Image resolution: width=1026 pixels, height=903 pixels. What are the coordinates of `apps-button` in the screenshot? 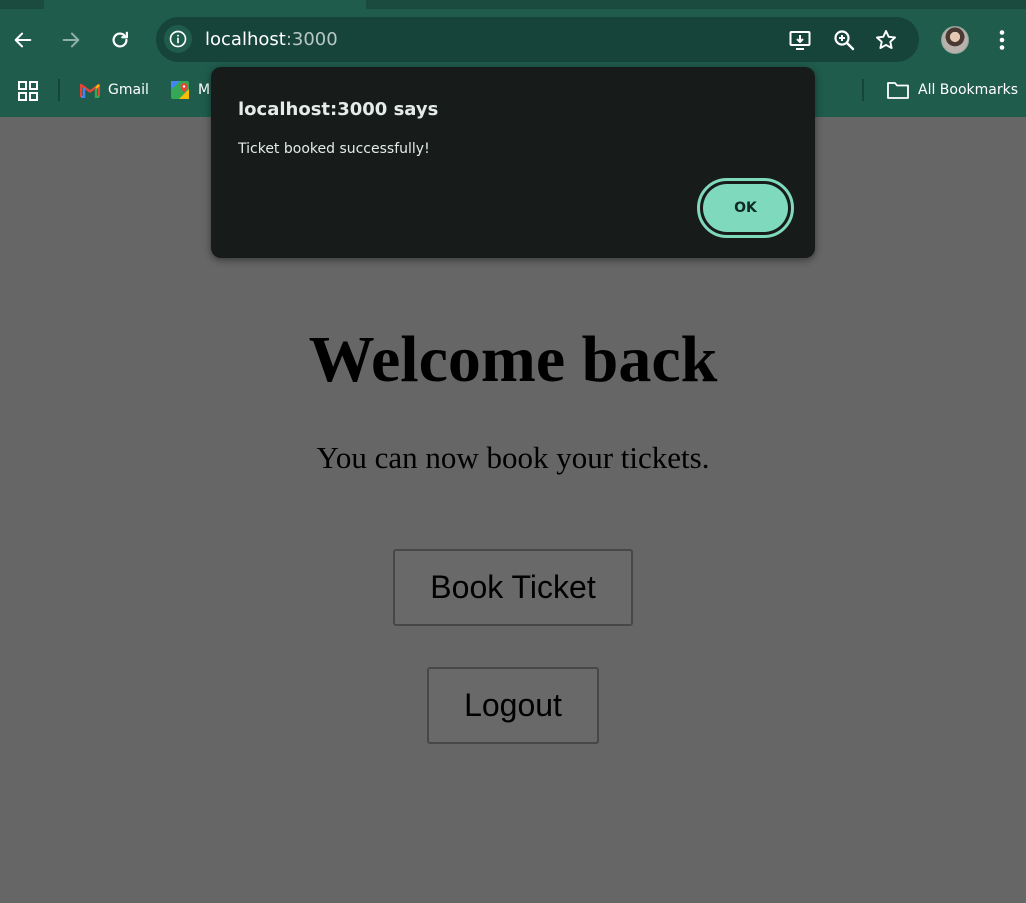 It's located at (28, 91).